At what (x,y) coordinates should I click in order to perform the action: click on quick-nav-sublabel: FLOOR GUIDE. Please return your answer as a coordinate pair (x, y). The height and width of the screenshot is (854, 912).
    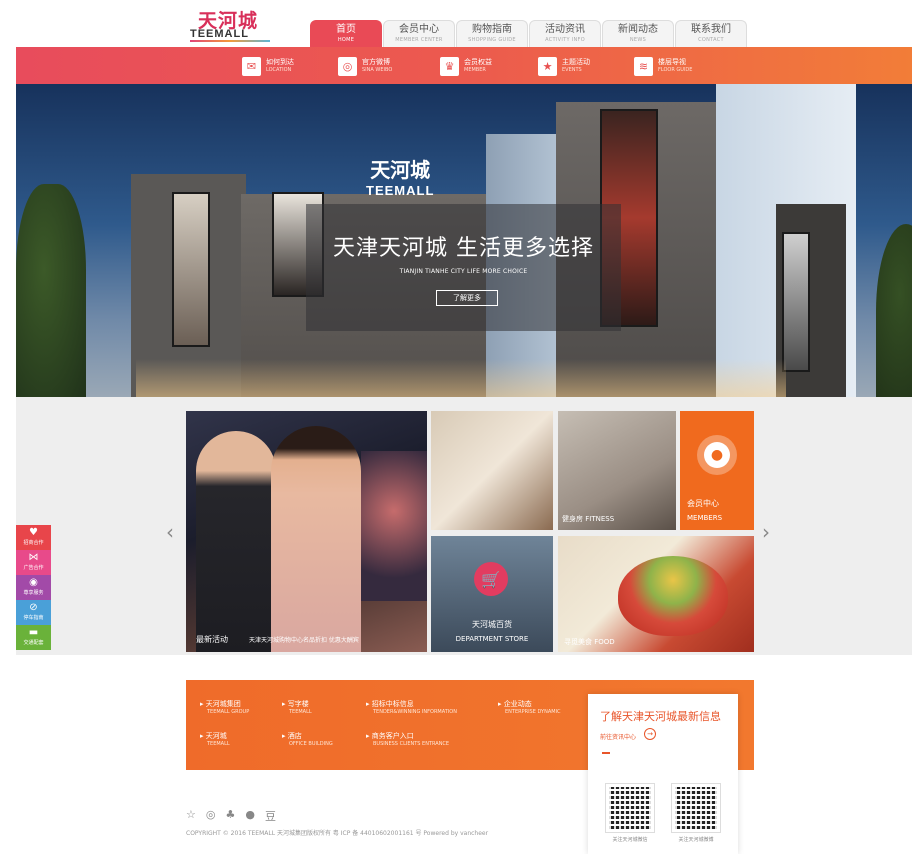
    Looking at the image, I should click on (675, 70).